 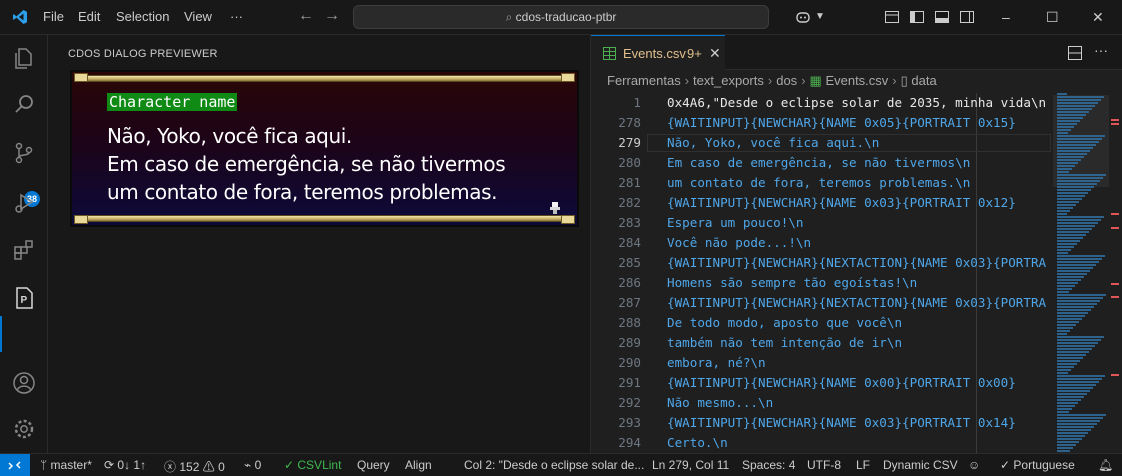 What do you see at coordinates (252, 465) in the screenshot?
I see `ports-status: ⌁ 0` at bounding box center [252, 465].